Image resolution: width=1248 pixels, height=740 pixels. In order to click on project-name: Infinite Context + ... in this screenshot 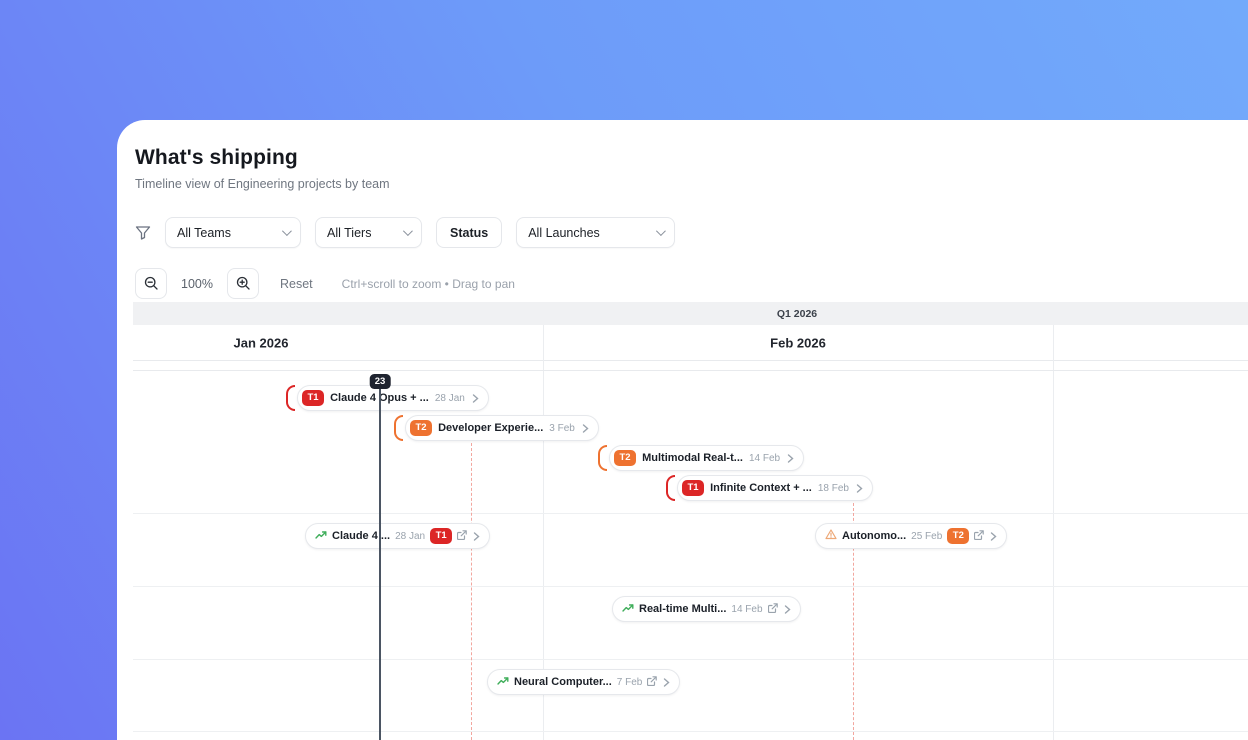, I will do `click(761, 488)`.